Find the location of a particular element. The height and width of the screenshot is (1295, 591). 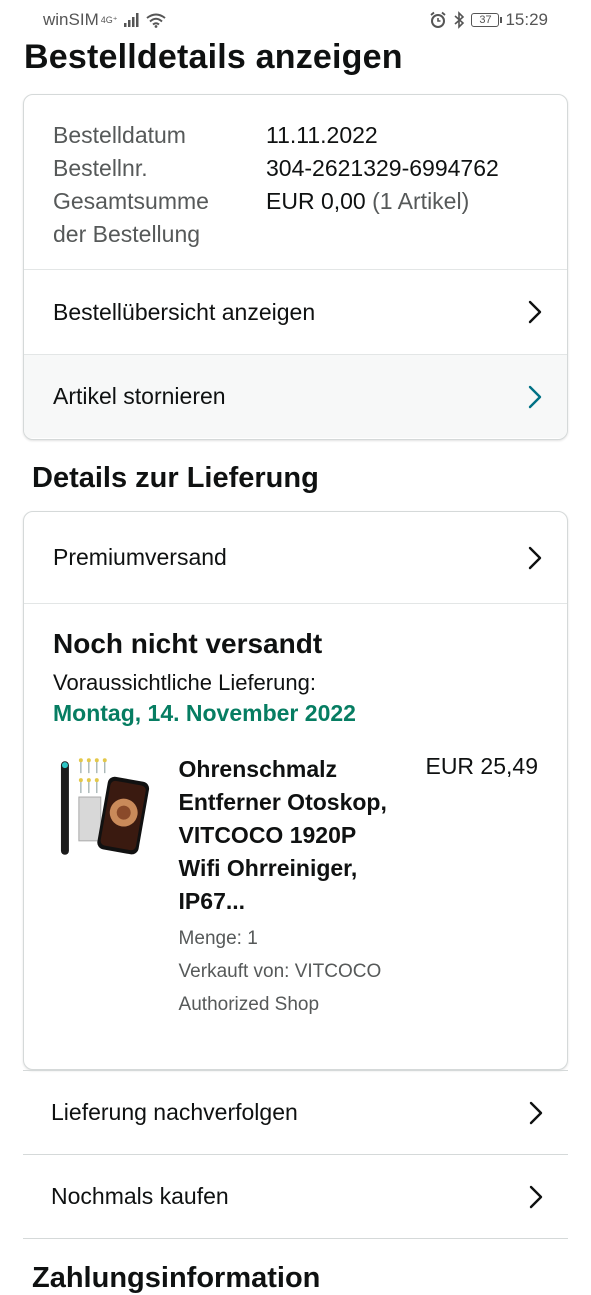

view-order-summary-link: Bestellübersicht anzeigen is located at coordinates (295, 312).